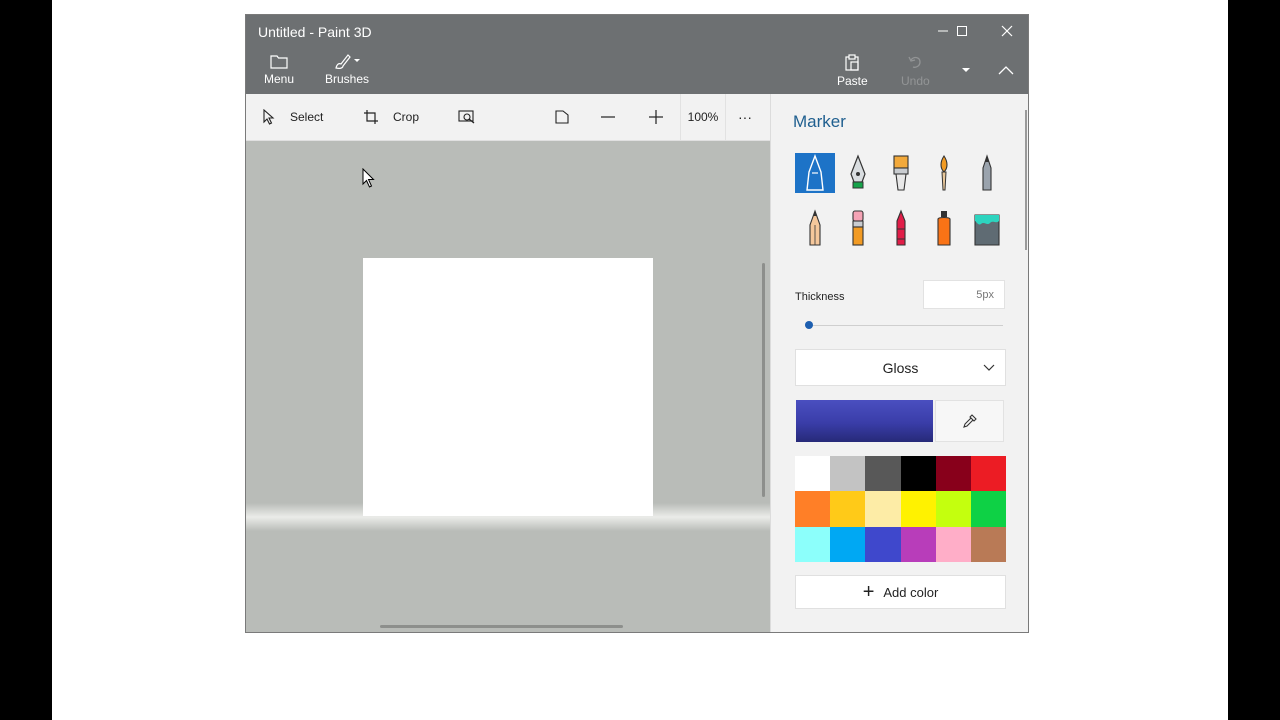 The image size is (1280, 720). I want to click on calligraphy-pen-icon, so click(858, 171).